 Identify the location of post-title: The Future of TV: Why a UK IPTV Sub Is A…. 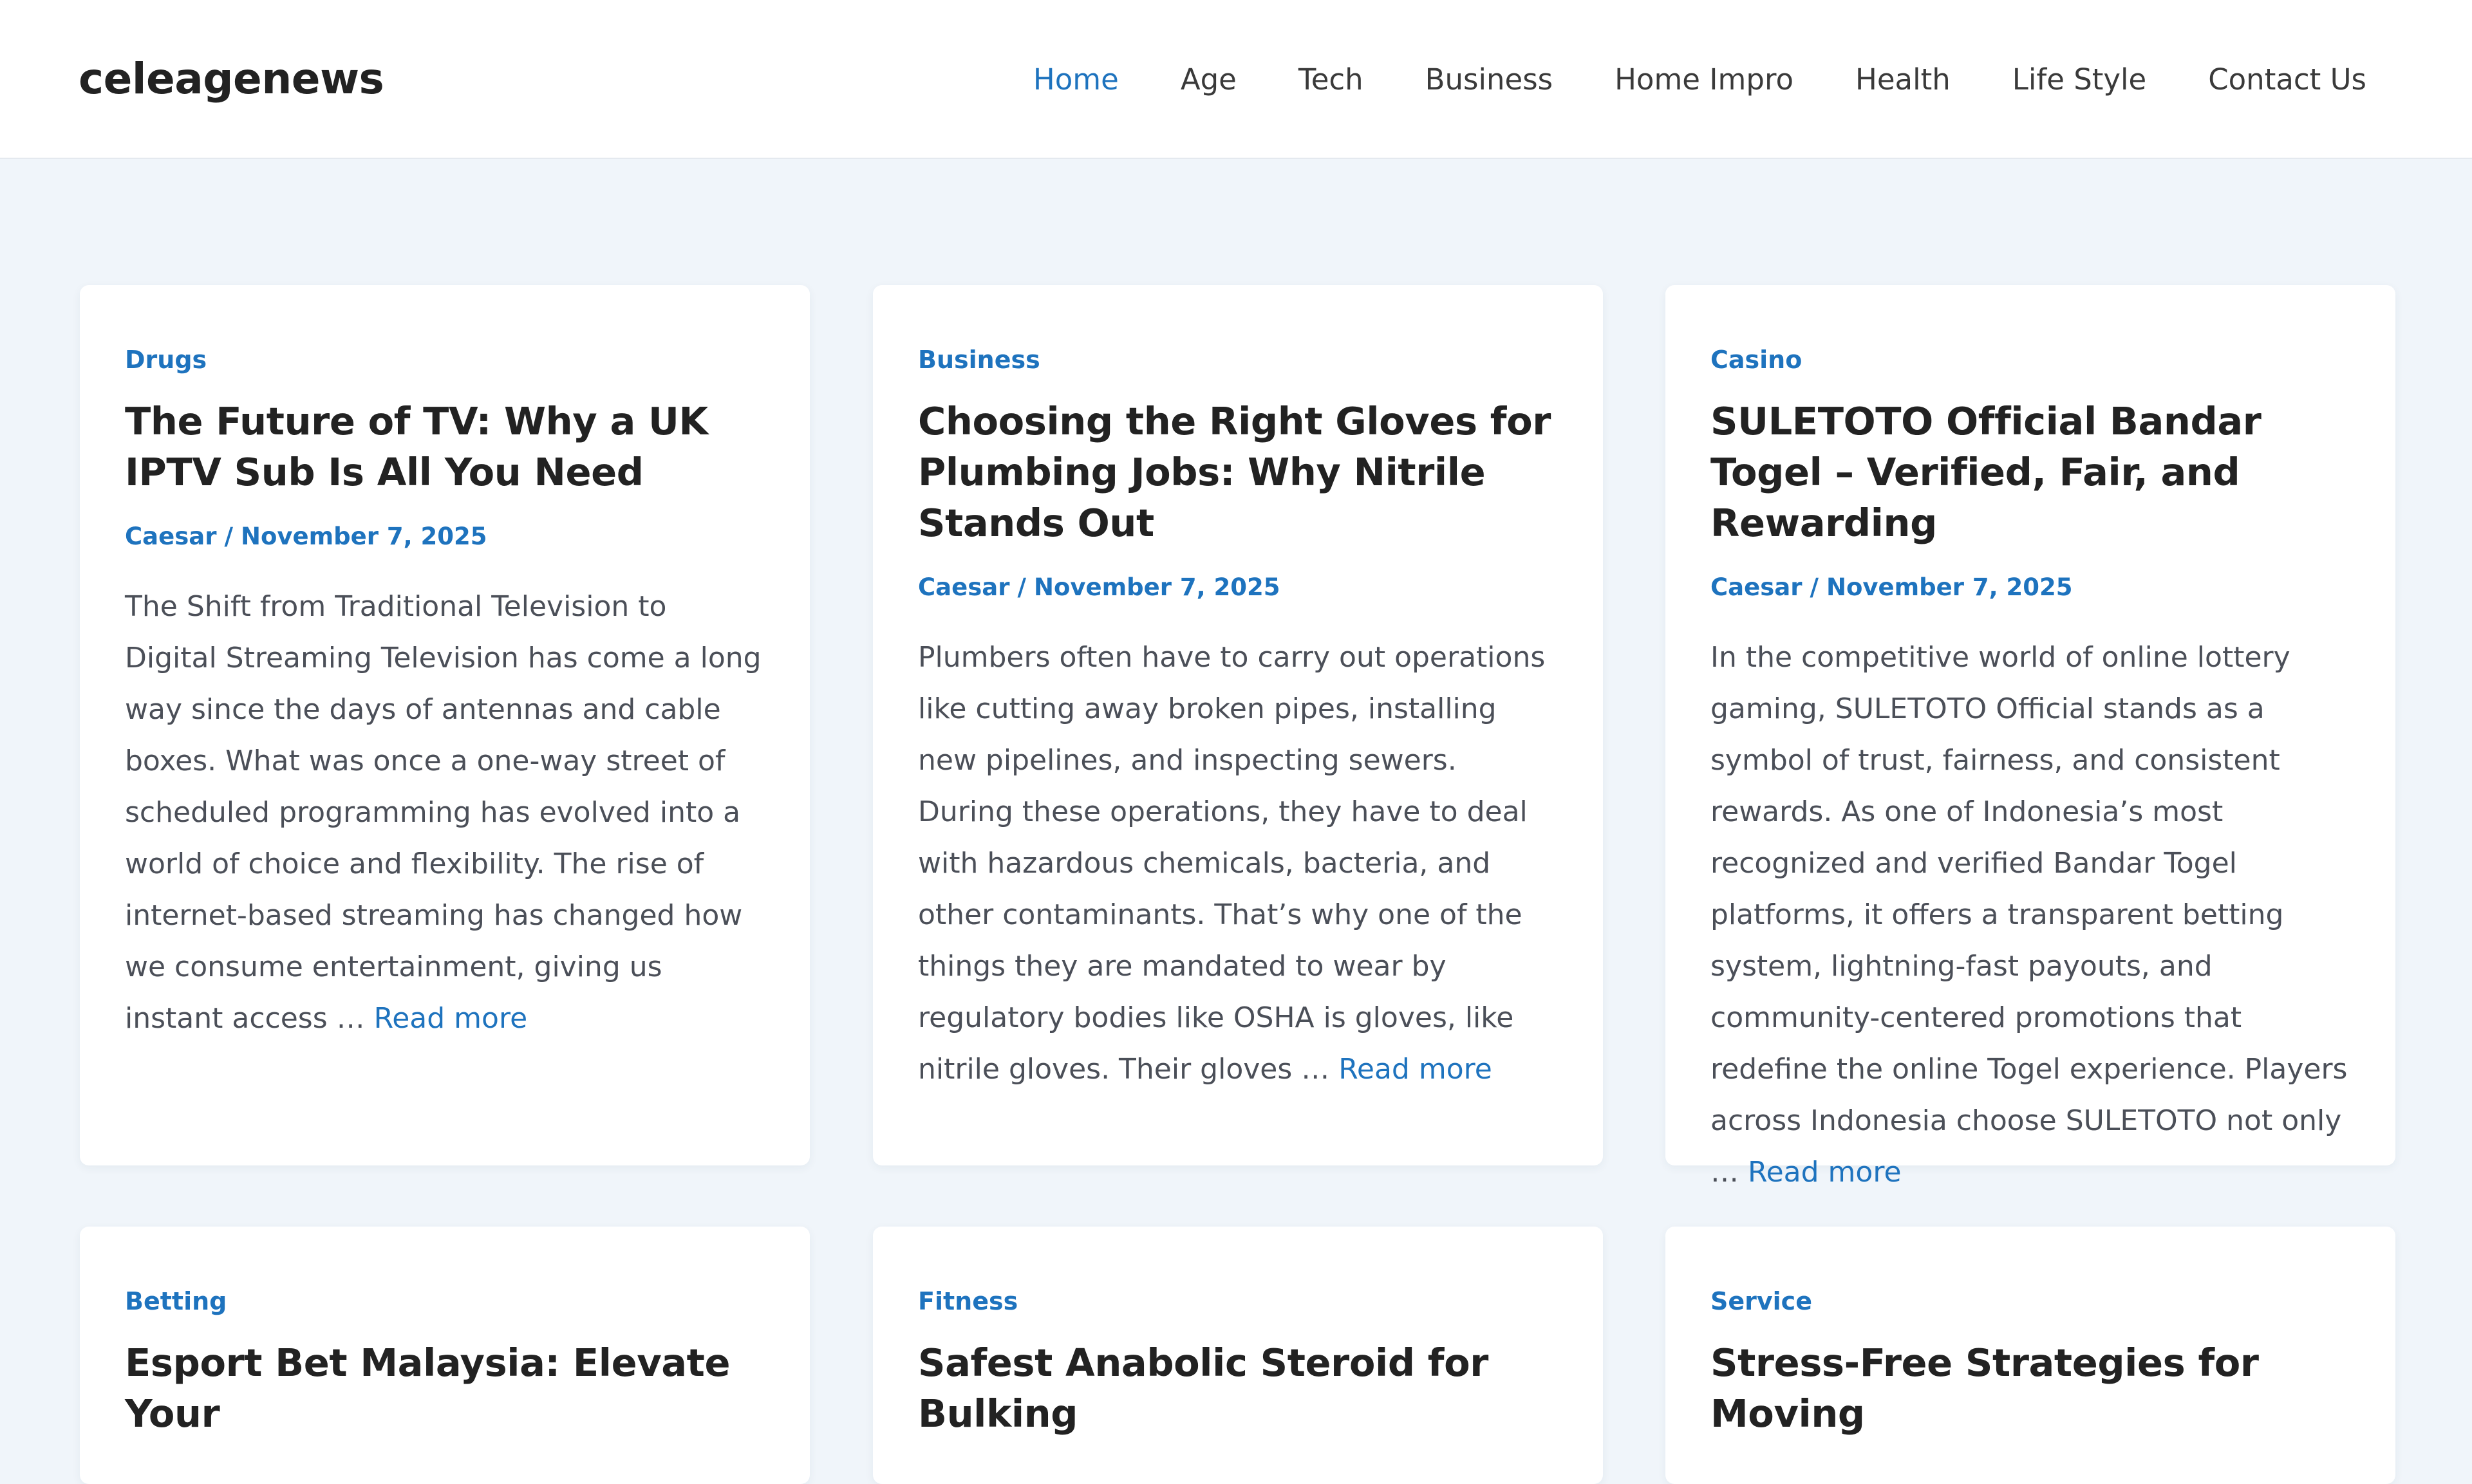
(445, 446).